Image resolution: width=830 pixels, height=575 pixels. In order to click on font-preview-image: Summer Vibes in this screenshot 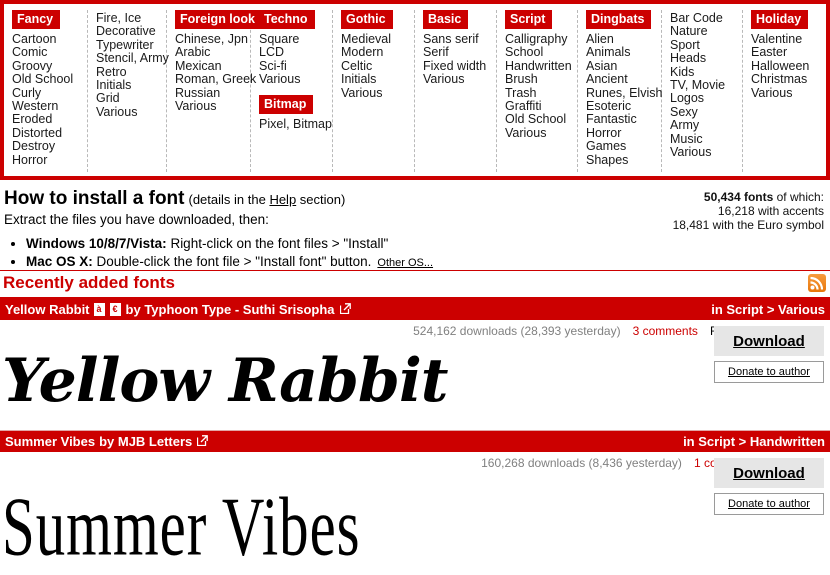, I will do `click(181, 527)`.